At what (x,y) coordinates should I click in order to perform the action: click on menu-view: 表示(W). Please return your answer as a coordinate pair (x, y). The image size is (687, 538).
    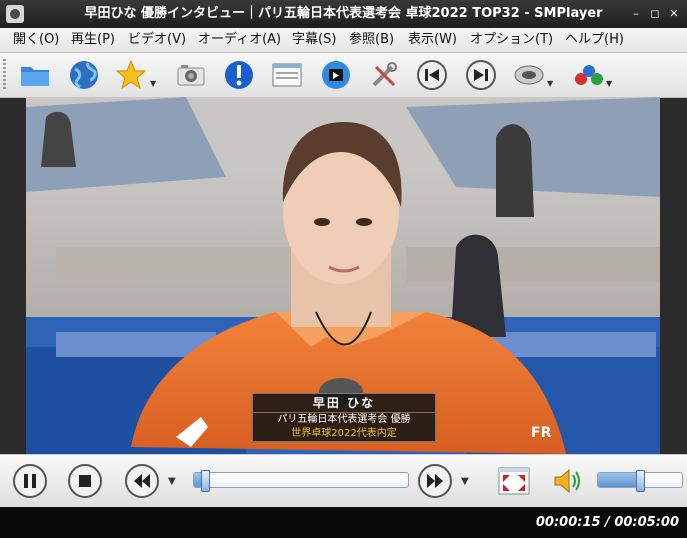
    Looking at the image, I should click on (432, 40).